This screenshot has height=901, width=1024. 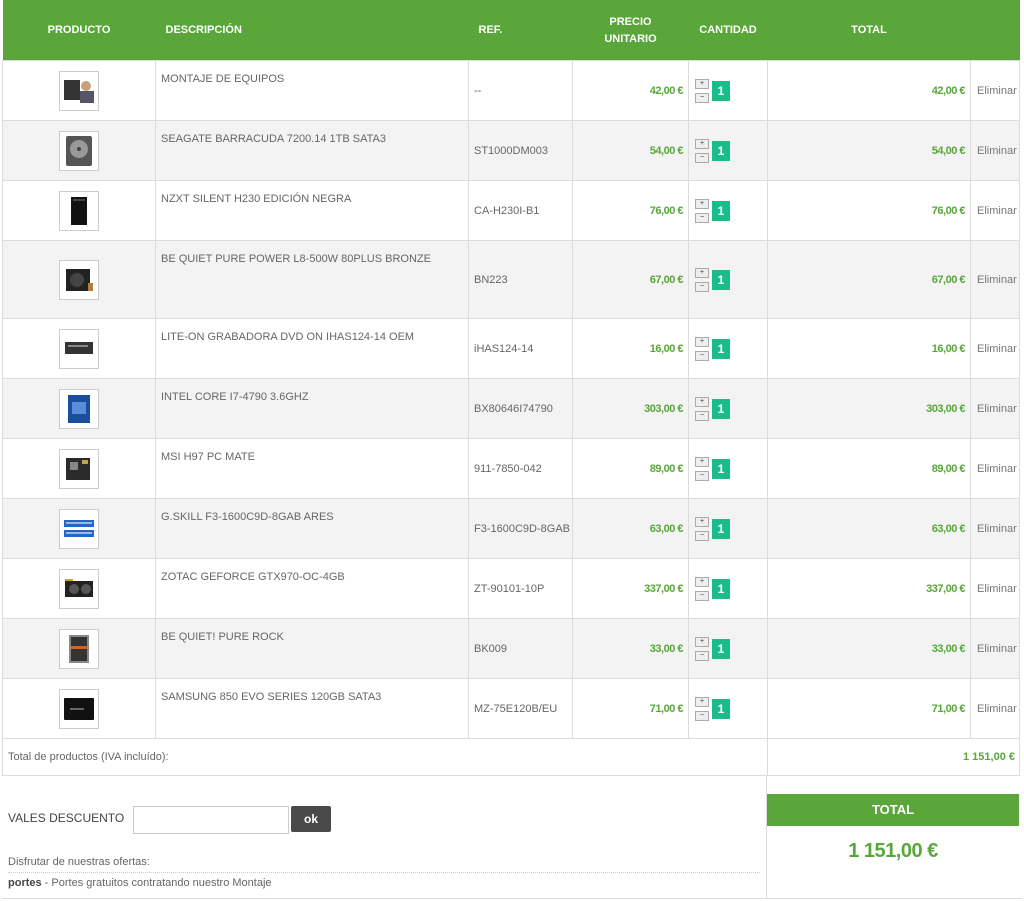 I want to click on product-description: SEAGATE BARRACUDA 7200.14 1TB SATA3, so click(x=312, y=150).